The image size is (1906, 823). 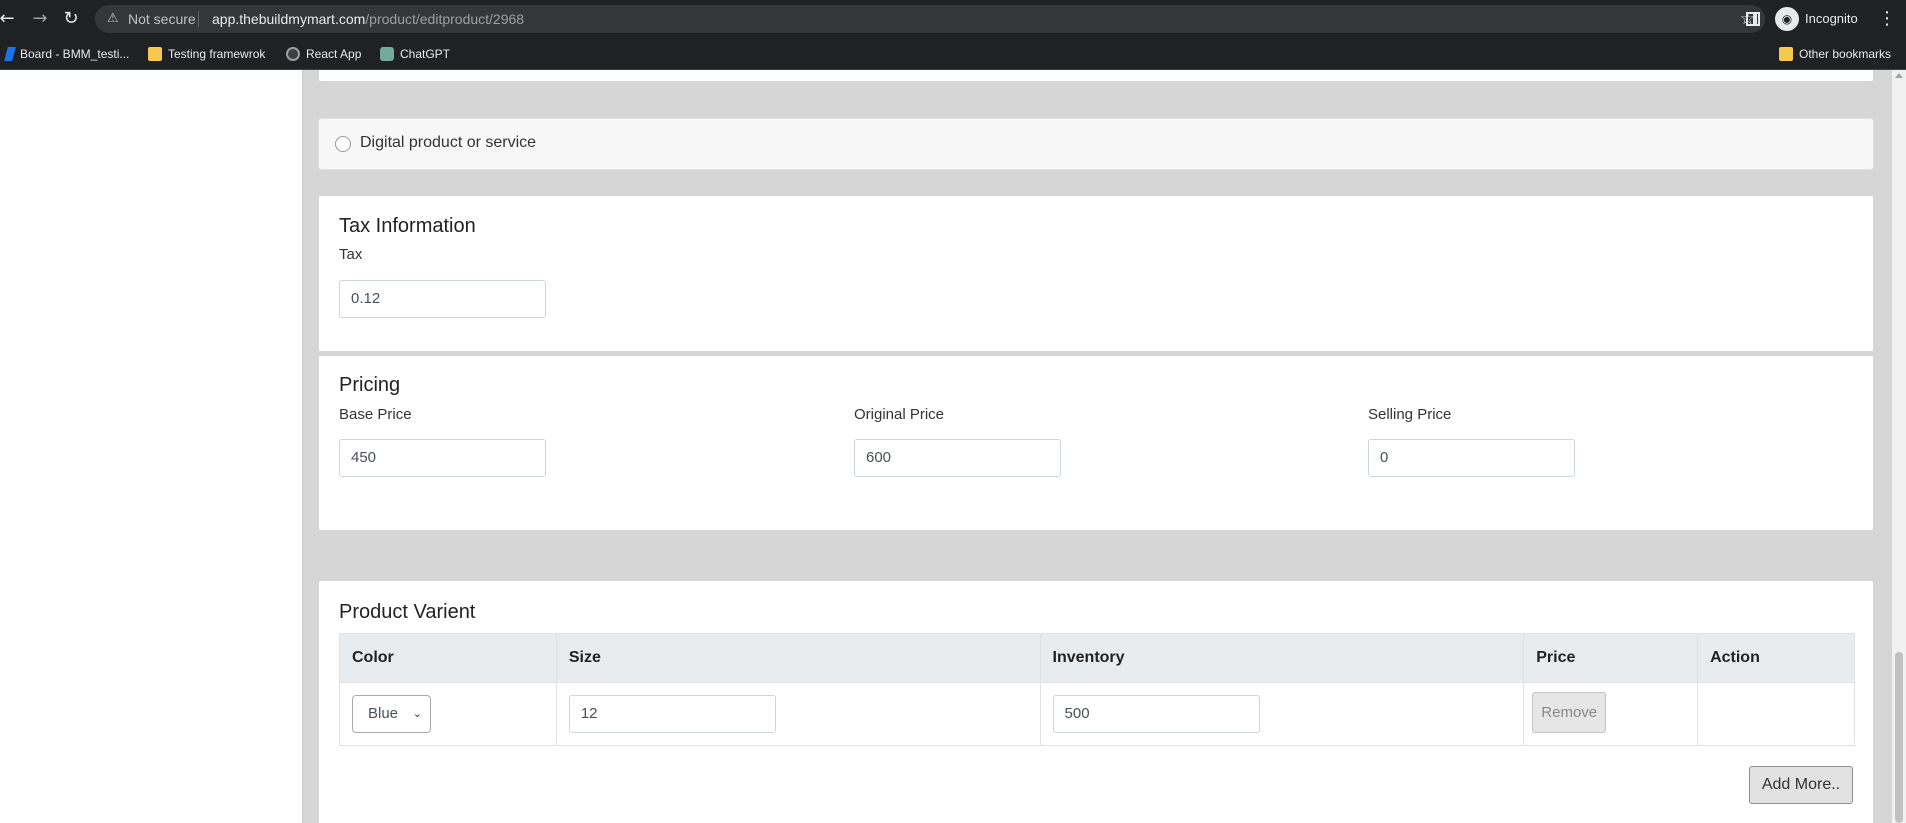 What do you see at coordinates (151, 446) in the screenshot?
I see `sidebar` at bounding box center [151, 446].